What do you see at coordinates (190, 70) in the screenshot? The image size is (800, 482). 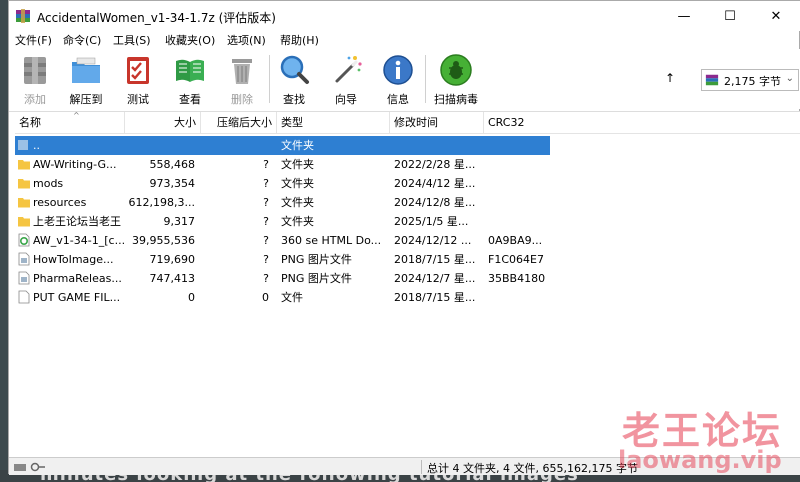 I see `view-book-icon` at bounding box center [190, 70].